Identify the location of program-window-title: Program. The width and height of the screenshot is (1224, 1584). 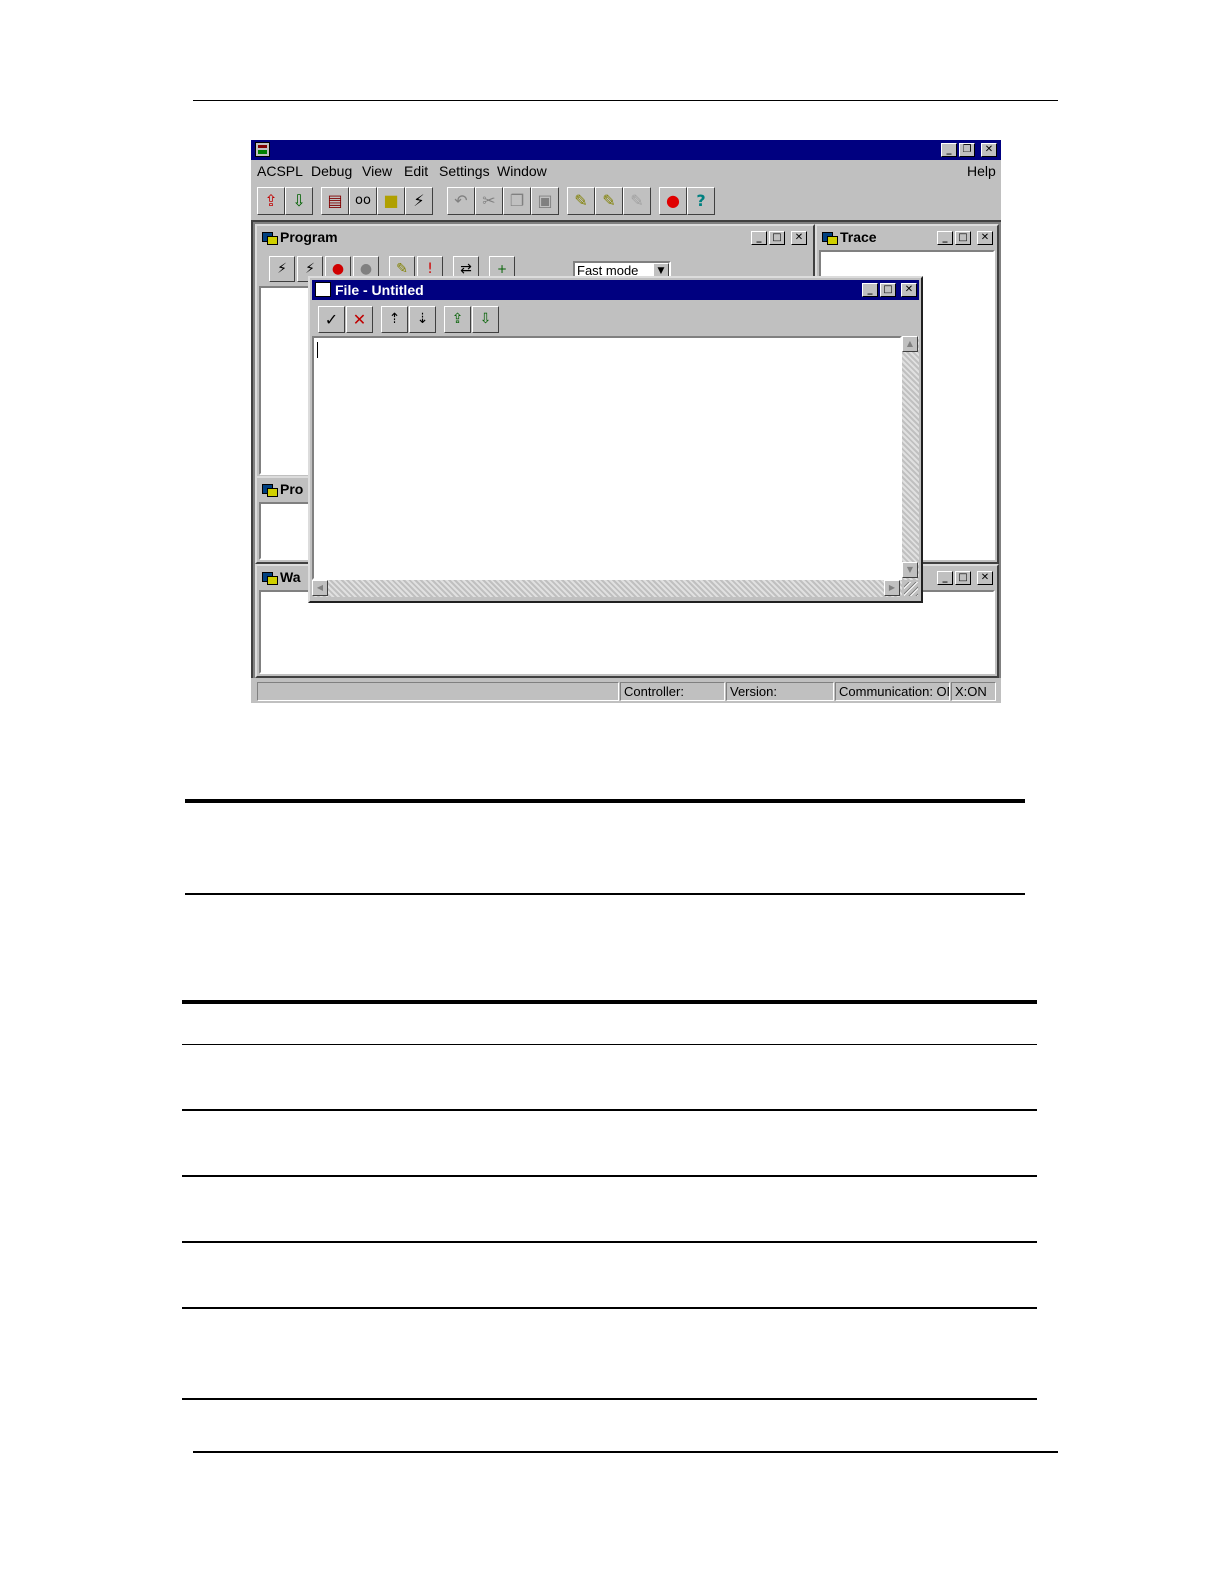
(299, 237).